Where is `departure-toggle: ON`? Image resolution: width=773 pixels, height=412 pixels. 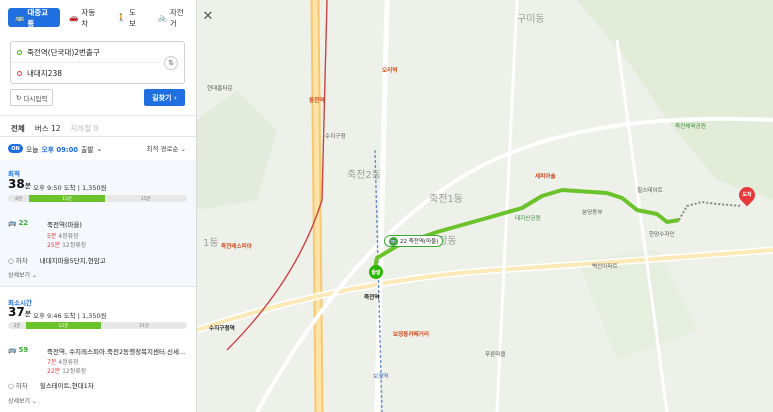 departure-toggle: ON is located at coordinates (15, 148).